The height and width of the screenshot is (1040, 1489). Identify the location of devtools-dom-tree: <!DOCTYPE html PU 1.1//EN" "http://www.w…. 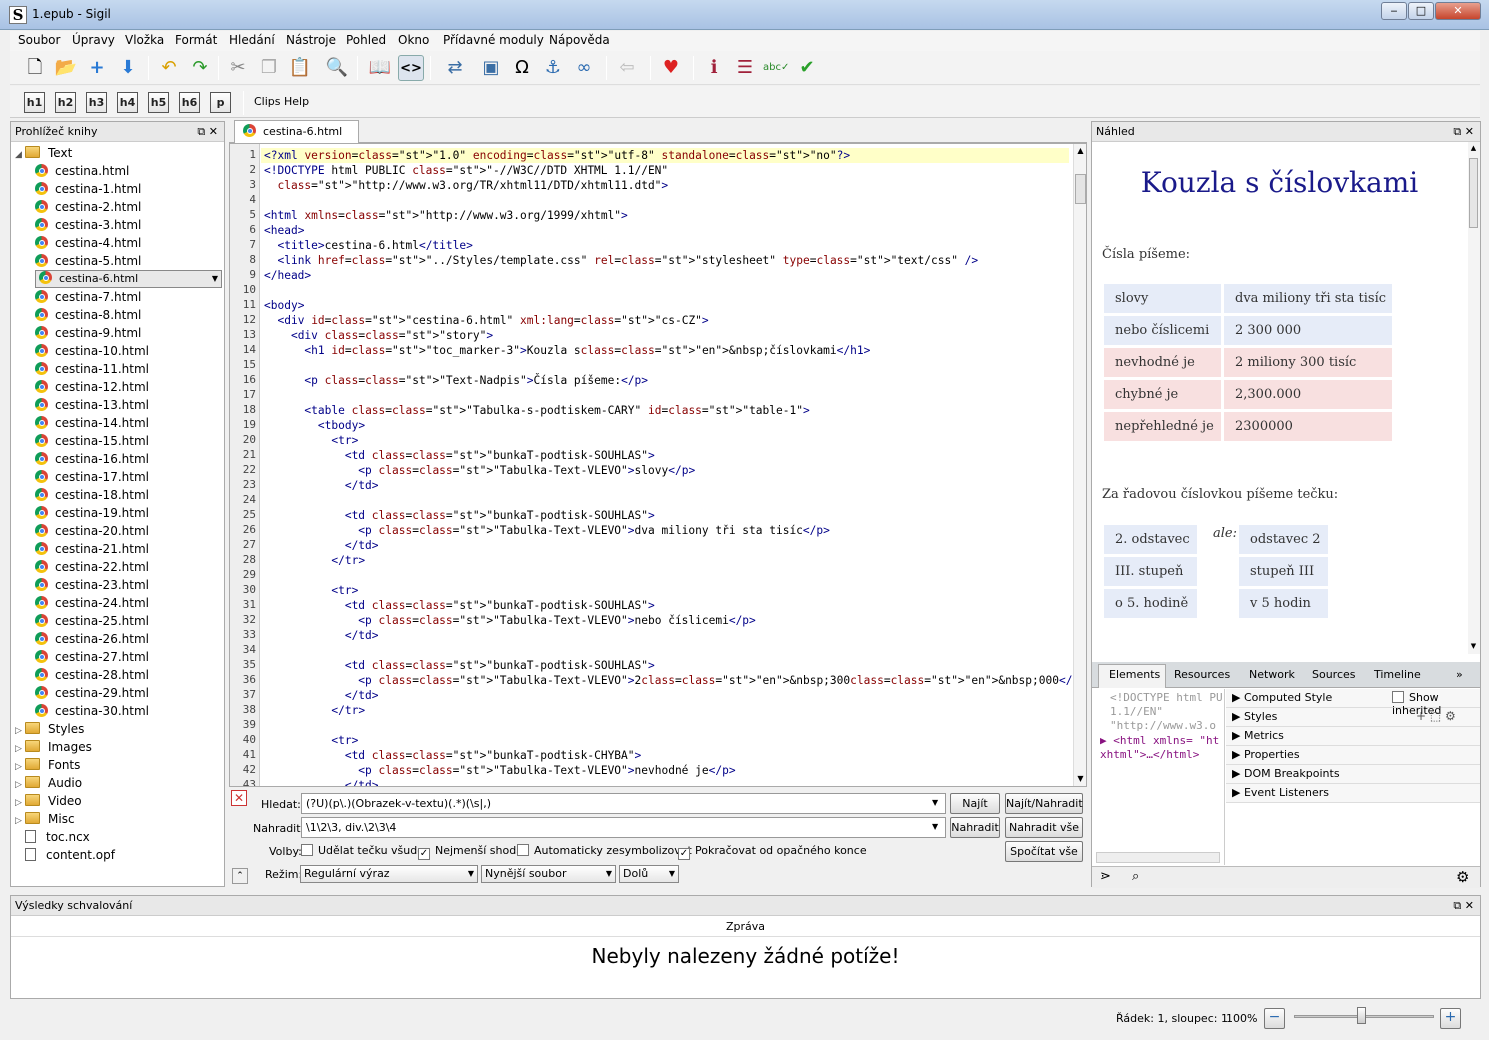
(1158, 777).